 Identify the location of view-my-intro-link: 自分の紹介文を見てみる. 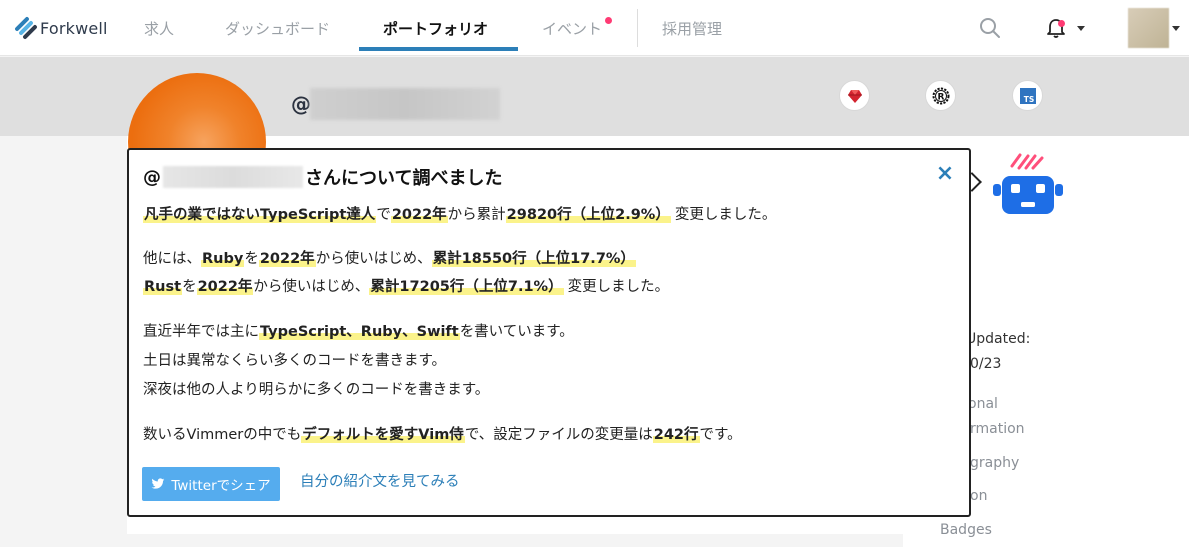
(380, 480).